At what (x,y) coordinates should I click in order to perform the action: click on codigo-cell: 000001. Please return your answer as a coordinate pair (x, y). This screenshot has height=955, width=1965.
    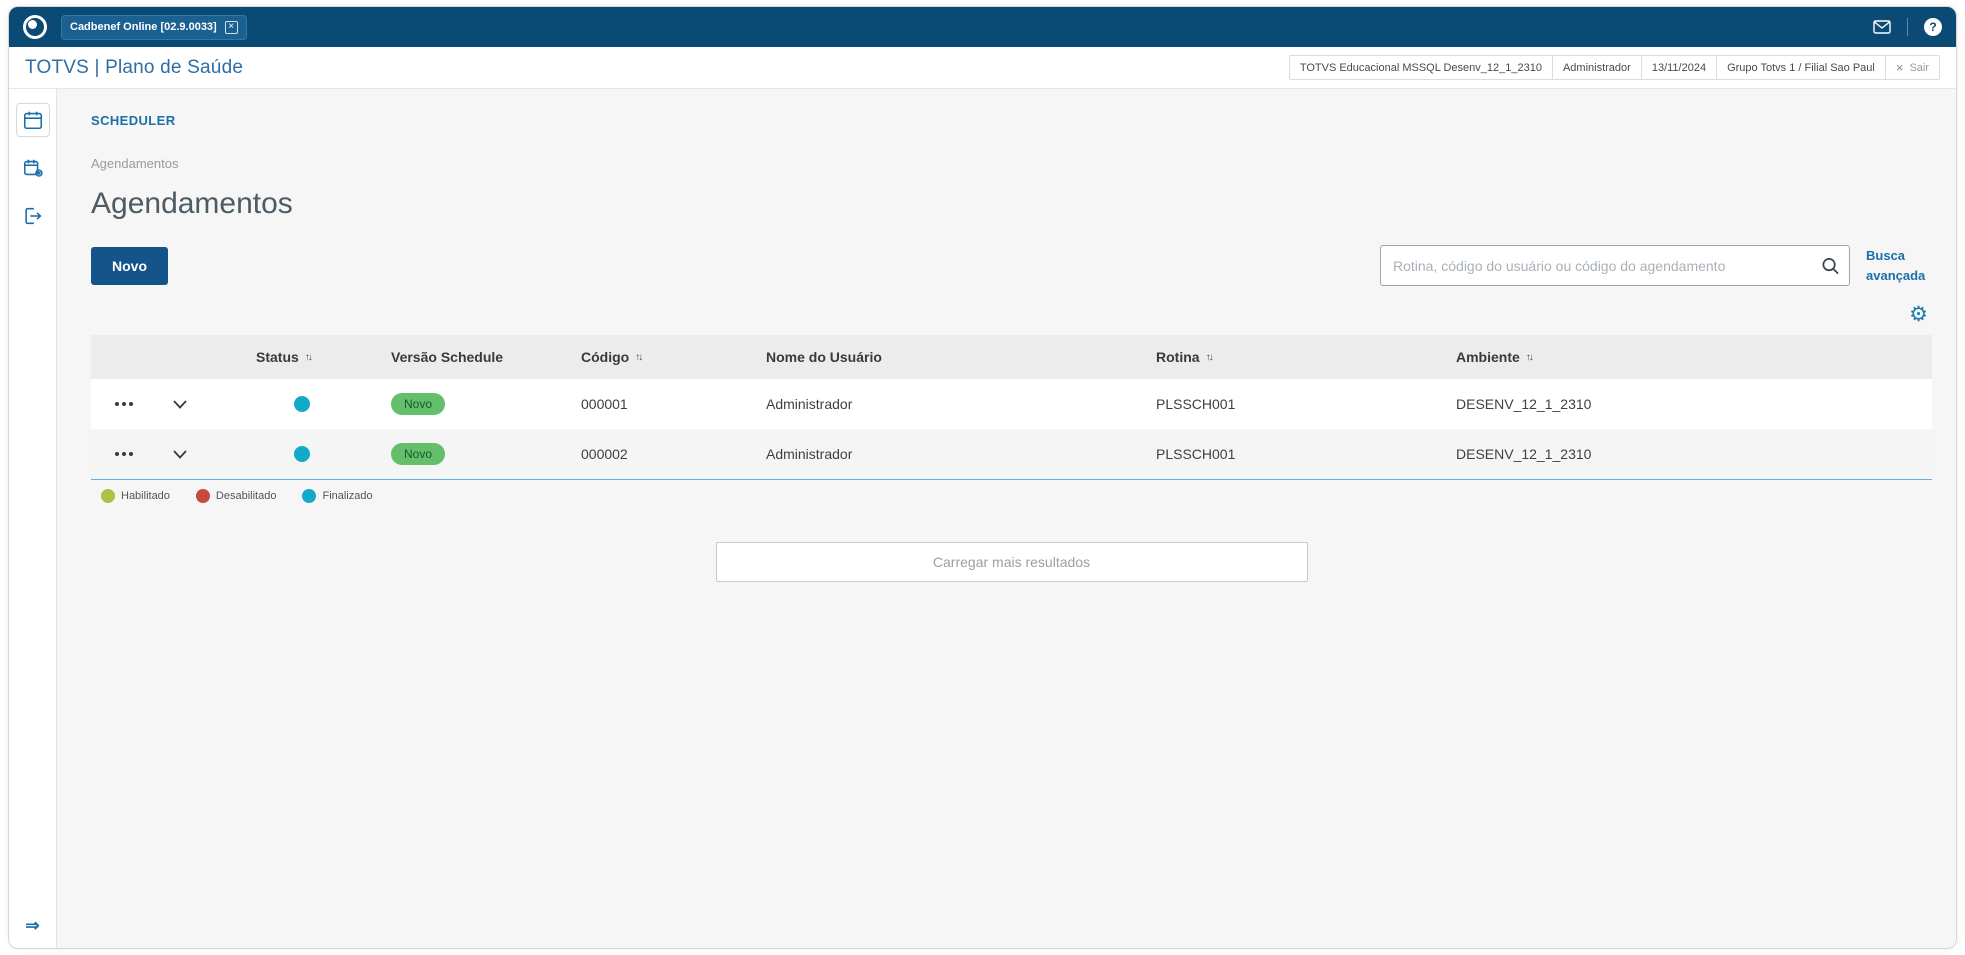
    Looking at the image, I should click on (604, 404).